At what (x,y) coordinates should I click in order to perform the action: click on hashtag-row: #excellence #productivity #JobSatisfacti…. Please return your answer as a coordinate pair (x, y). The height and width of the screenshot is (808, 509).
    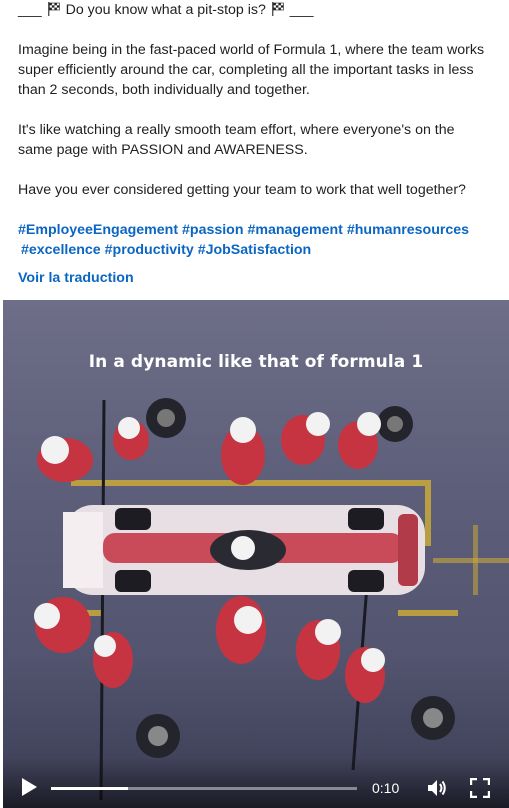
    Looking at the image, I should click on (257, 250).